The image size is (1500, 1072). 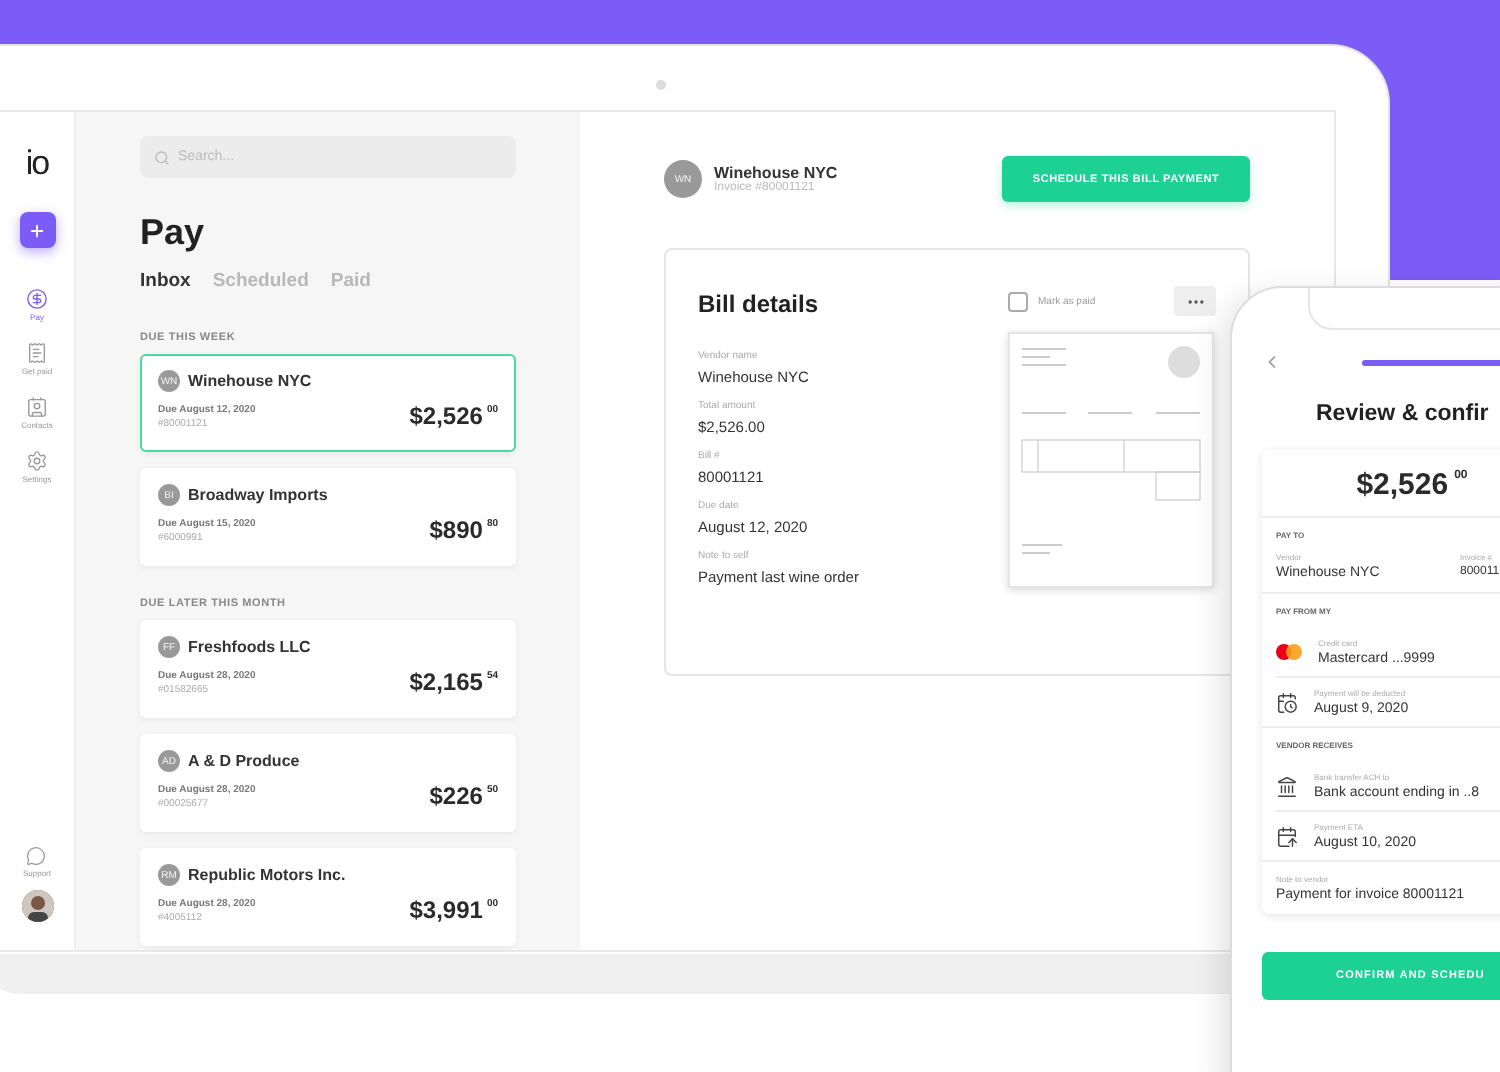 I want to click on bill-amount: $890, so click(x=456, y=530).